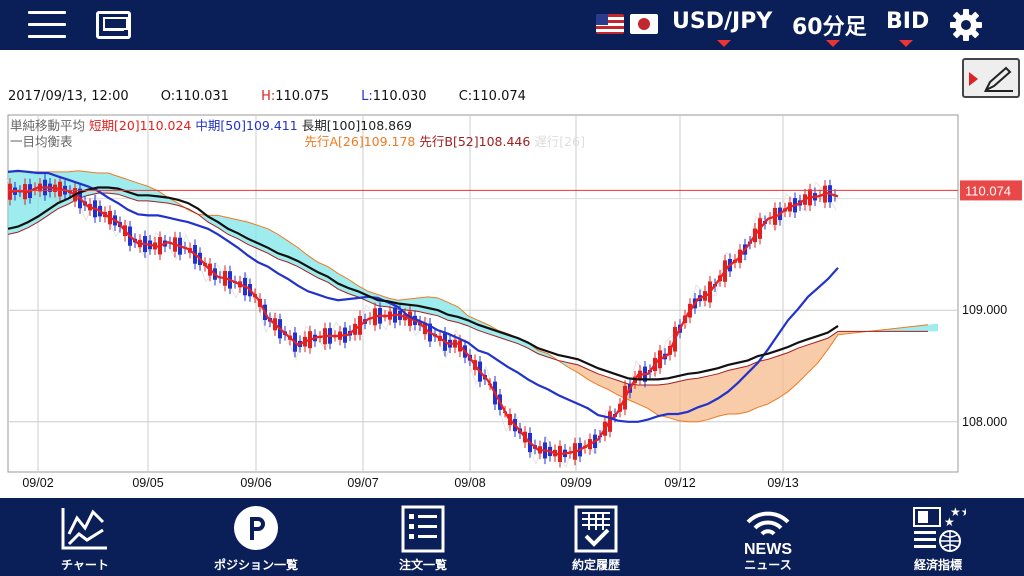 This screenshot has height=576, width=1024. What do you see at coordinates (722, 21) in the screenshot?
I see `currency-pair-selector: USD/JPY` at bounding box center [722, 21].